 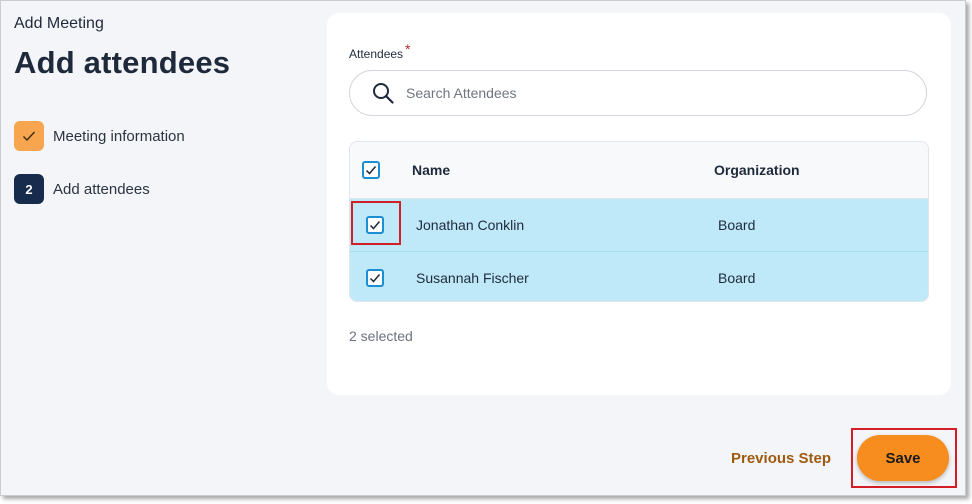 I want to click on step-meeting-information: Meeting information, so click(x=99, y=136).